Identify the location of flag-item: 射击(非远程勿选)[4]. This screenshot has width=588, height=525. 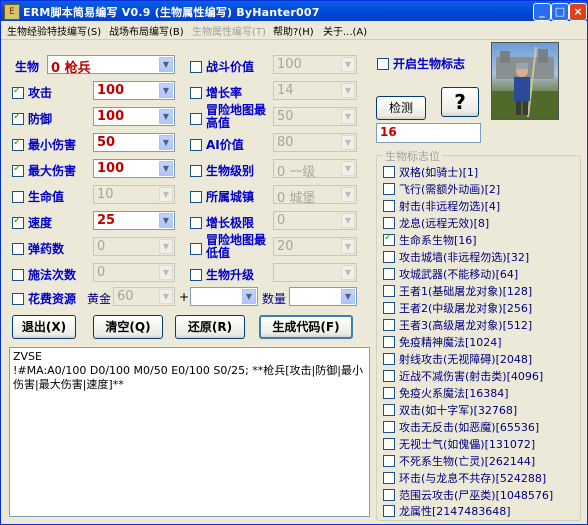
(481, 206).